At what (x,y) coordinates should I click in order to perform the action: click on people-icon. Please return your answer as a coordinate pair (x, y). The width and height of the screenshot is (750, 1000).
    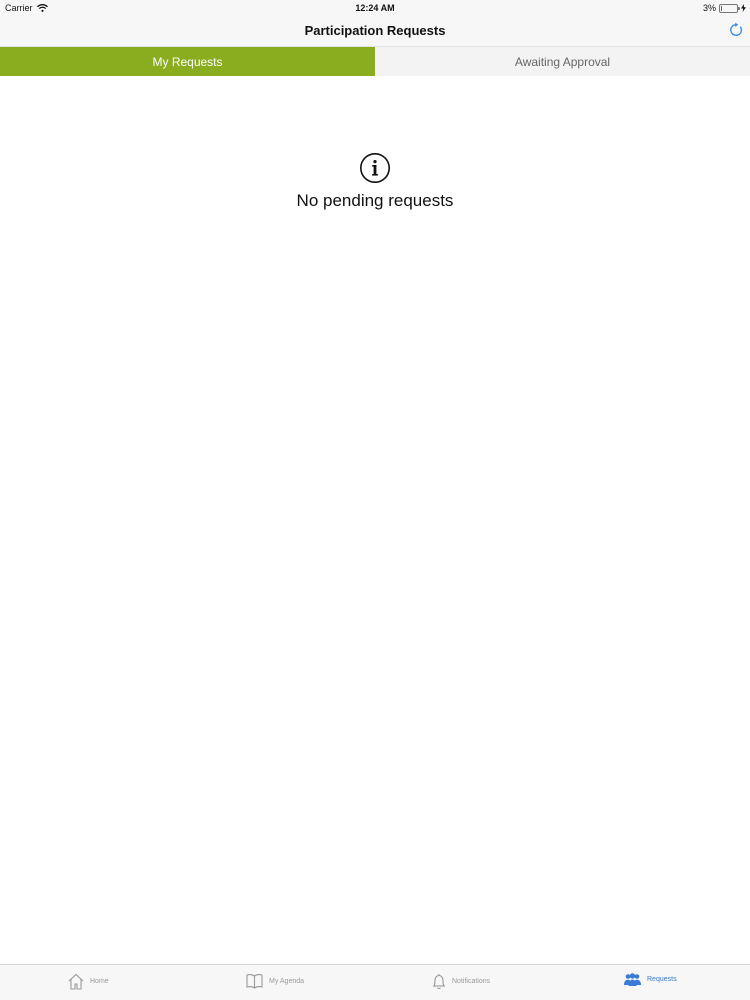
    Looking at the image, I should click on (632, 979).